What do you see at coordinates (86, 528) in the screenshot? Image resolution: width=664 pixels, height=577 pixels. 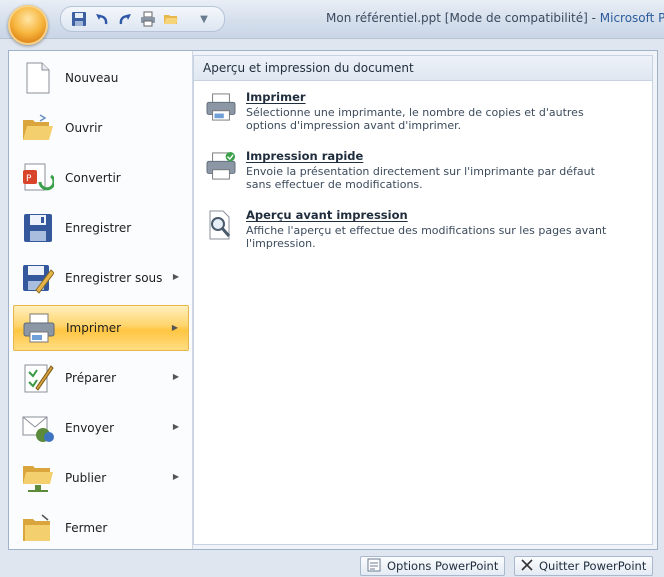 I see `menu-item-label: Fermer` at bounding box center [86, 528].